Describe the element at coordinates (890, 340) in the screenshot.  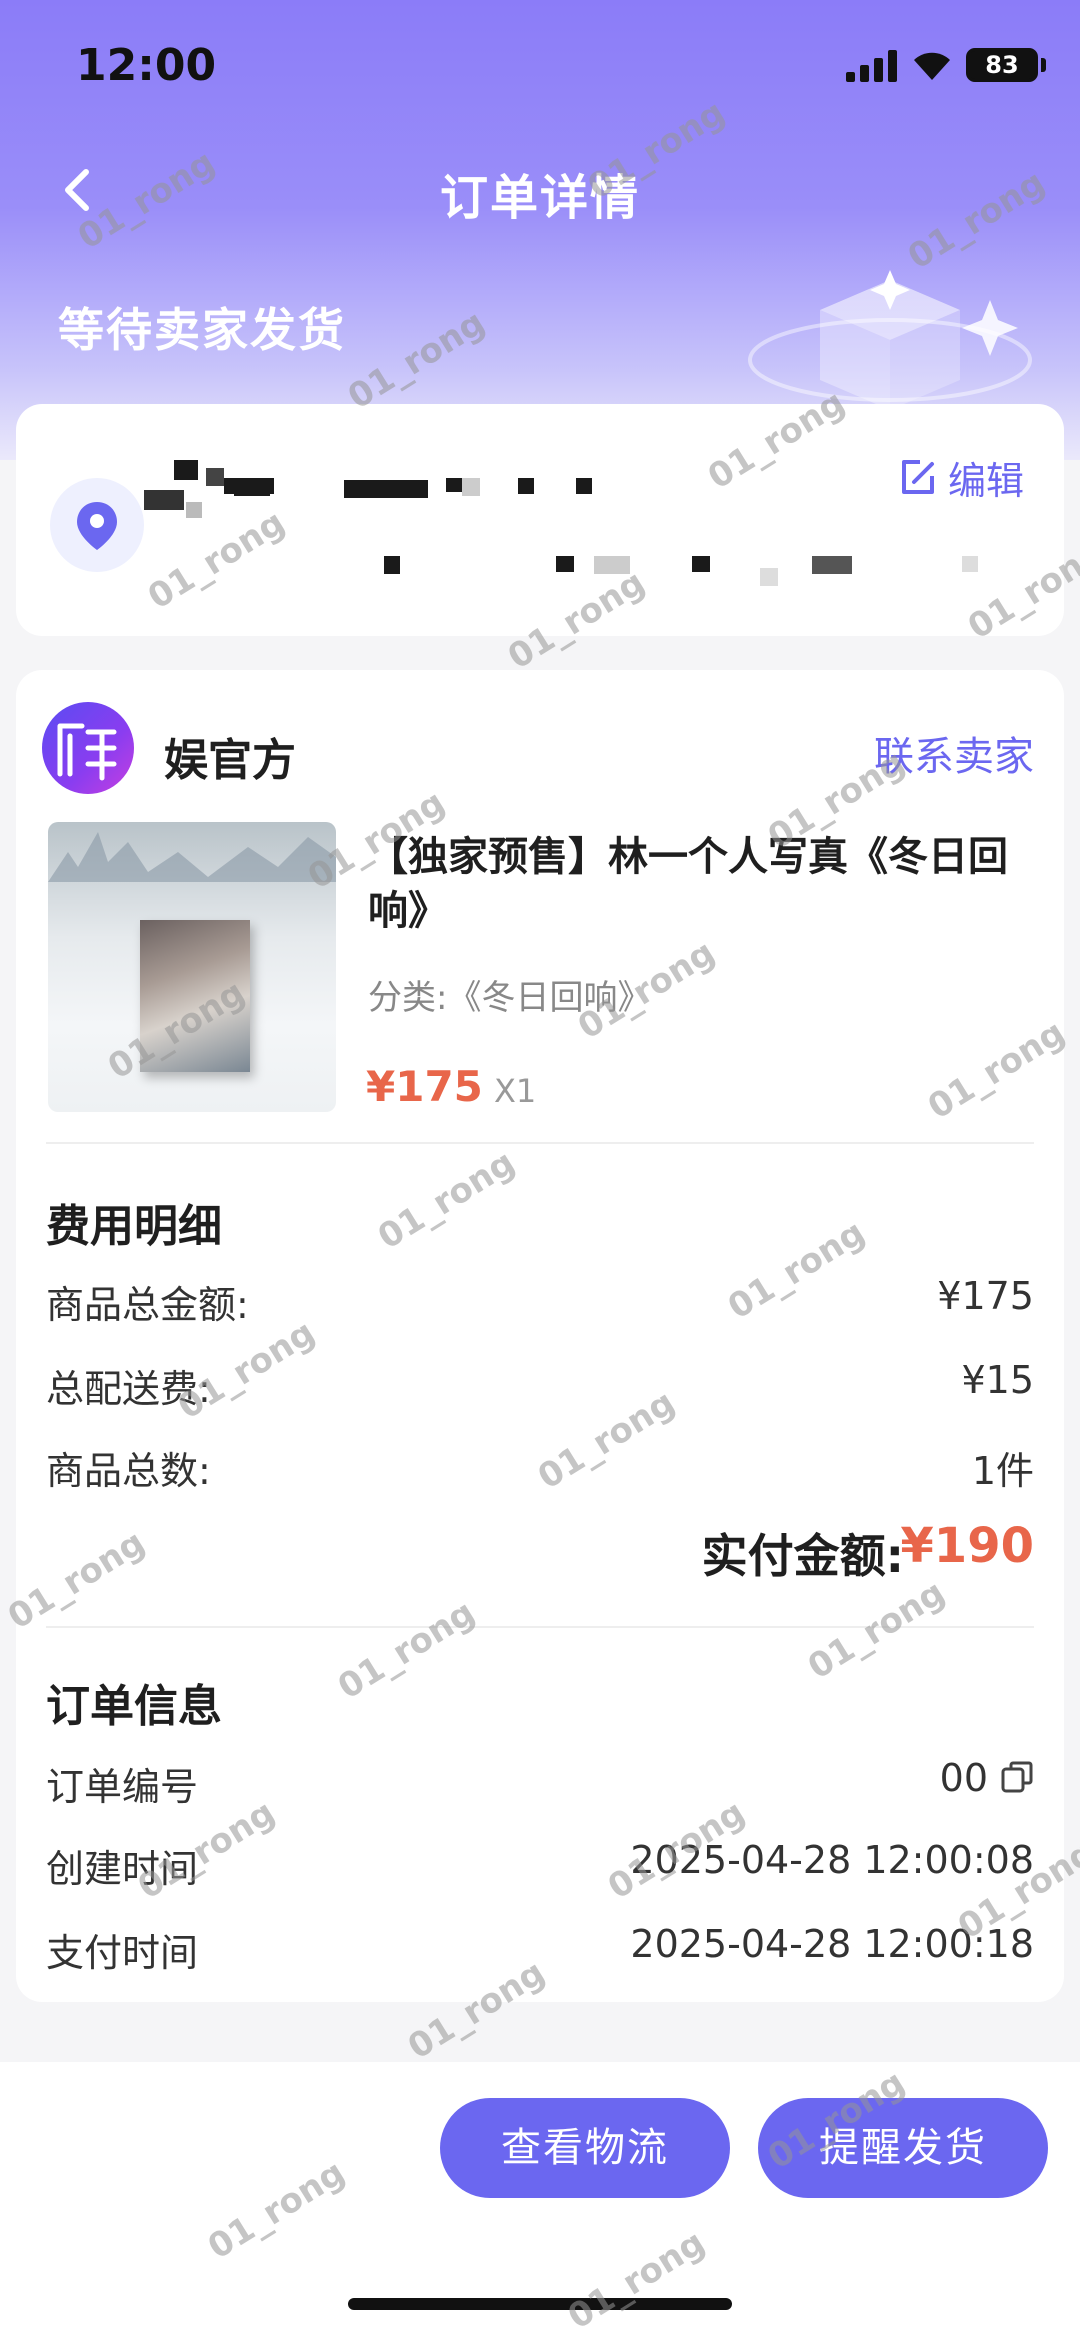
I see `gift-box-illustration` at that location.